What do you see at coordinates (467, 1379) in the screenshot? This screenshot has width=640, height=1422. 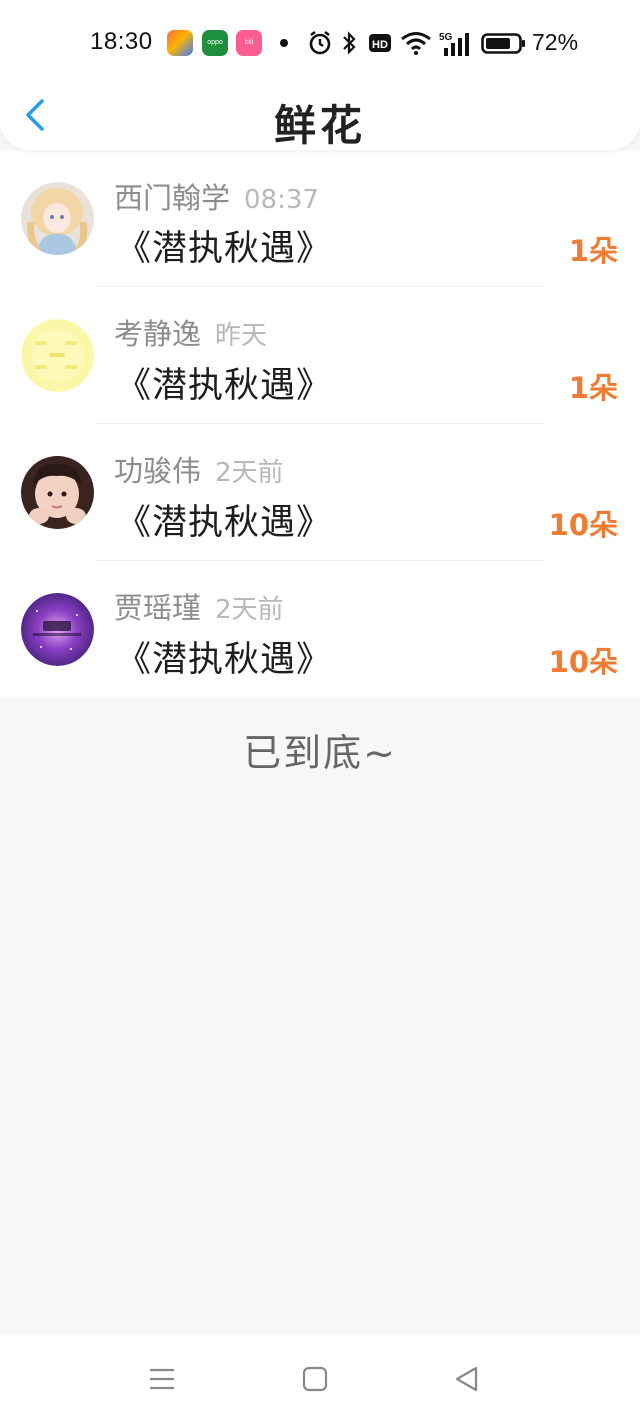 I see `back-triangle-icon` at bounding box center [467, 1379].